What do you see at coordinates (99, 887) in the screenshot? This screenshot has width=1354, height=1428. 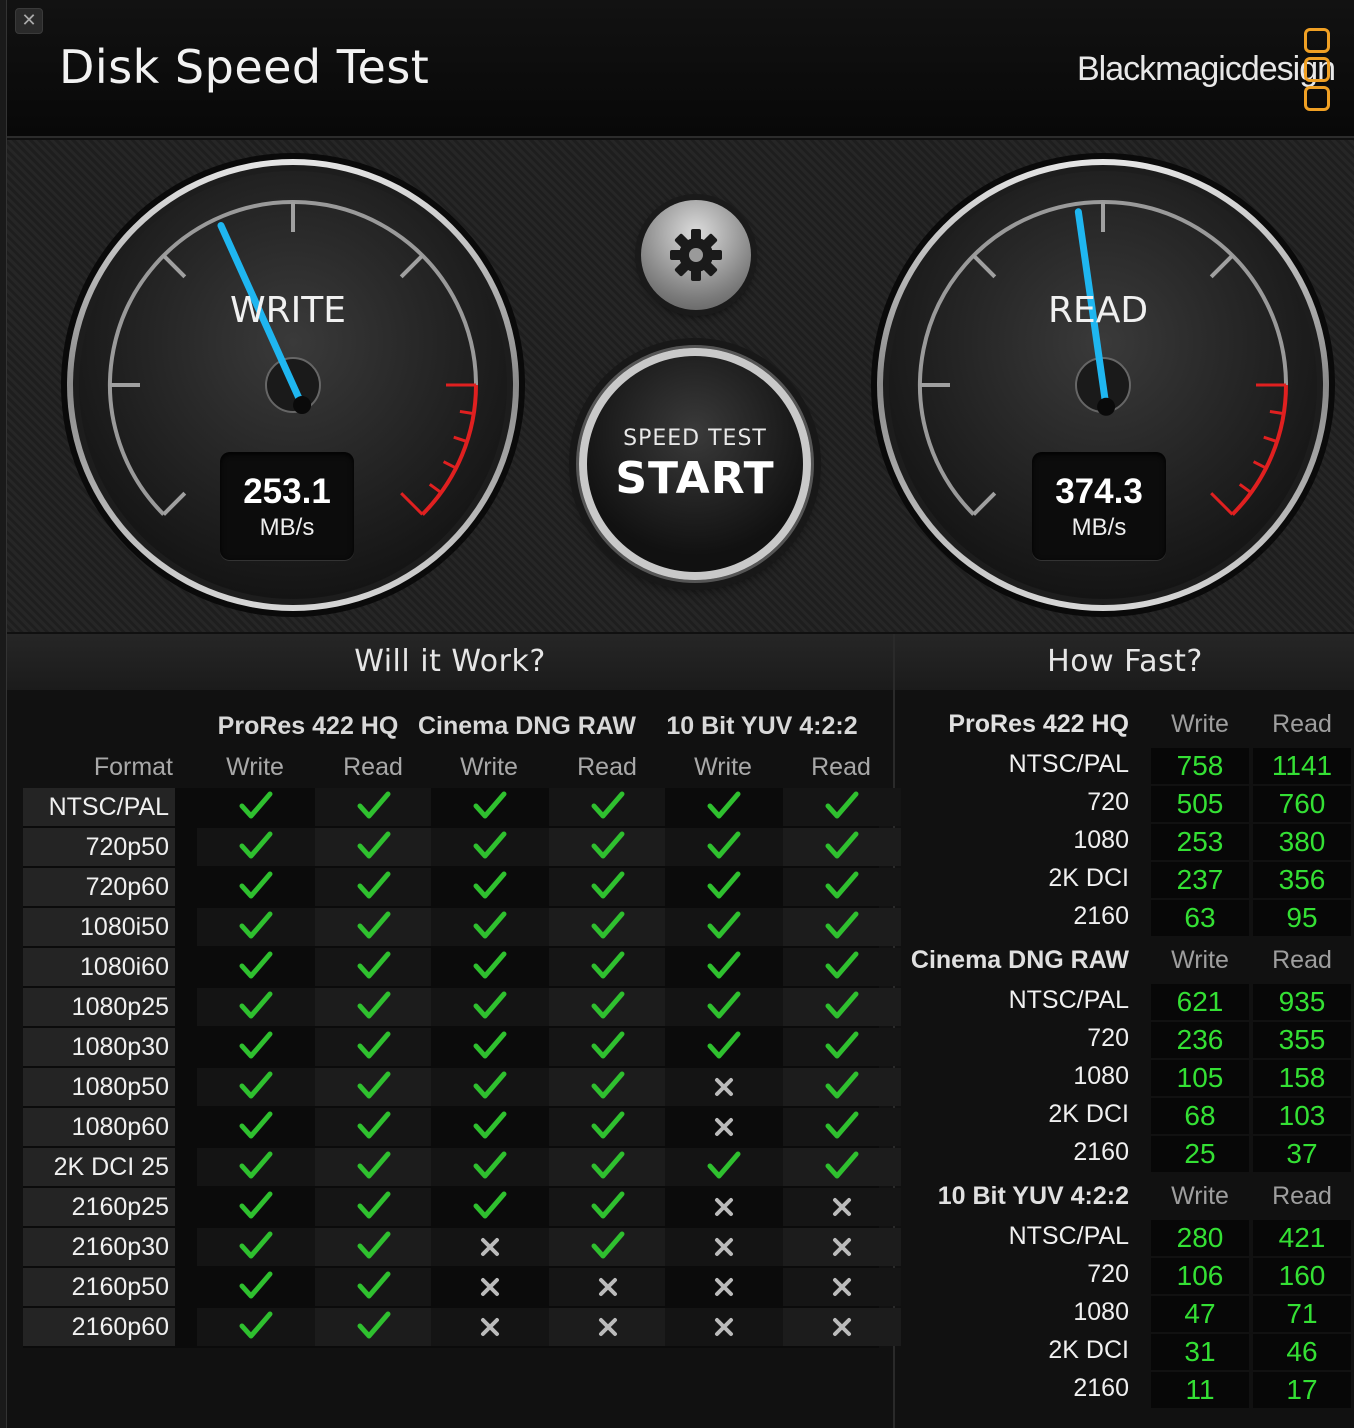 I see `format-label: 720p60` at bounding box center [99, 887].